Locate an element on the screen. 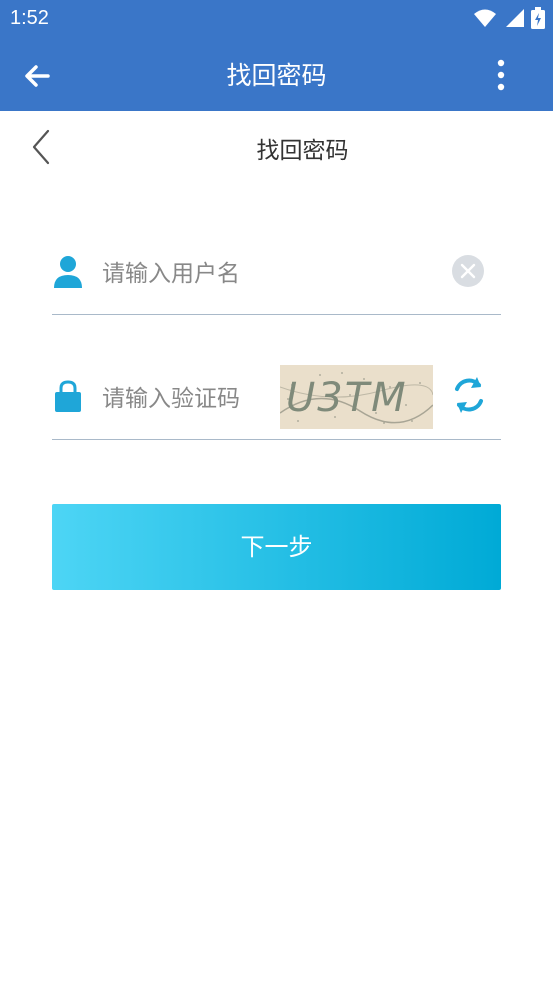 The width and height of the screenshot is (553, 984). app-bar: 找回密码 is located at coordinates (276, 74).